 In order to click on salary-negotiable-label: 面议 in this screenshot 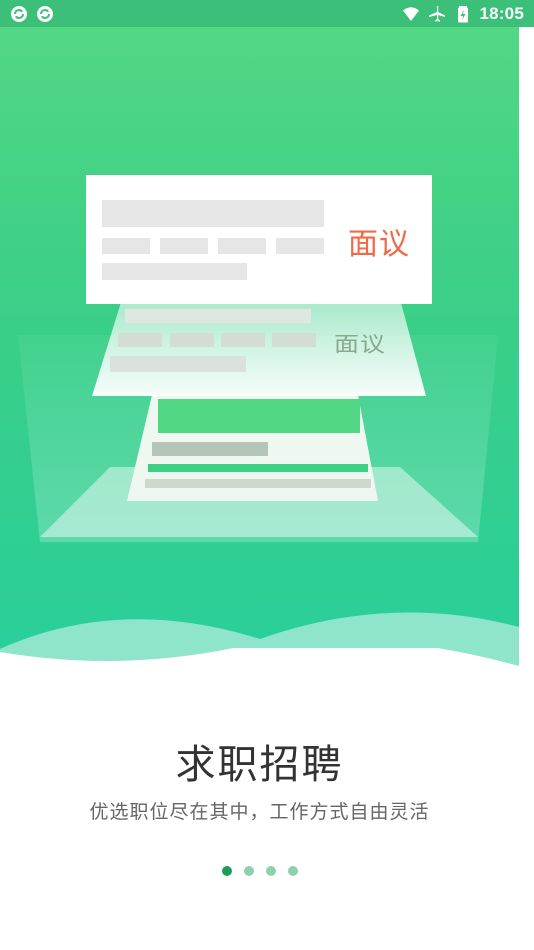, I will do `click(379, 244)`.